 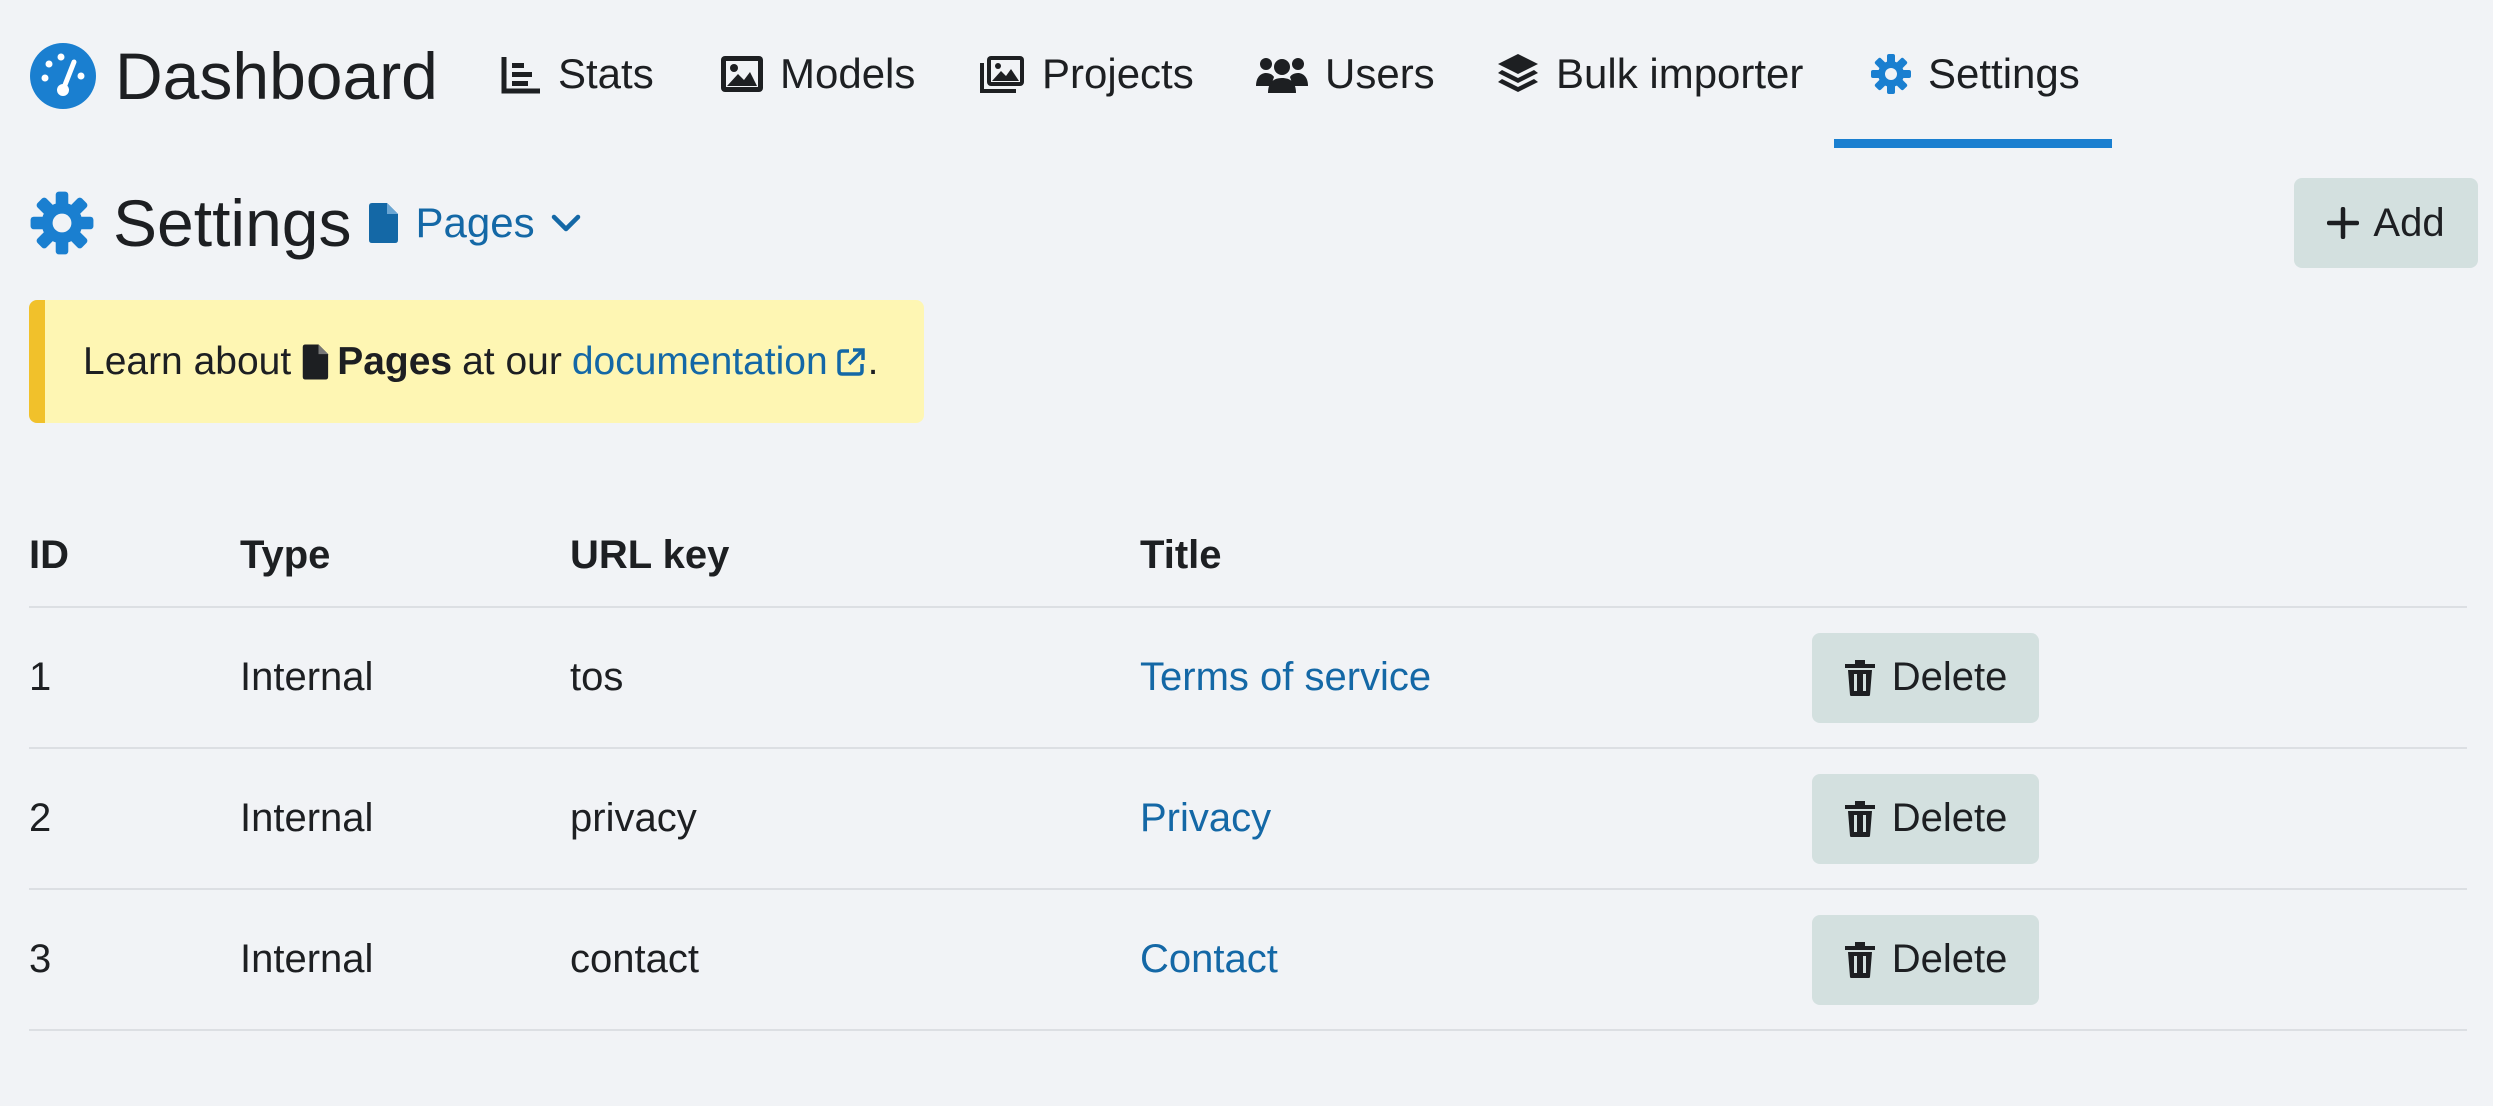 I want to click on table-header-row: ID Type URL key Title, so click(x=1248, y=556).